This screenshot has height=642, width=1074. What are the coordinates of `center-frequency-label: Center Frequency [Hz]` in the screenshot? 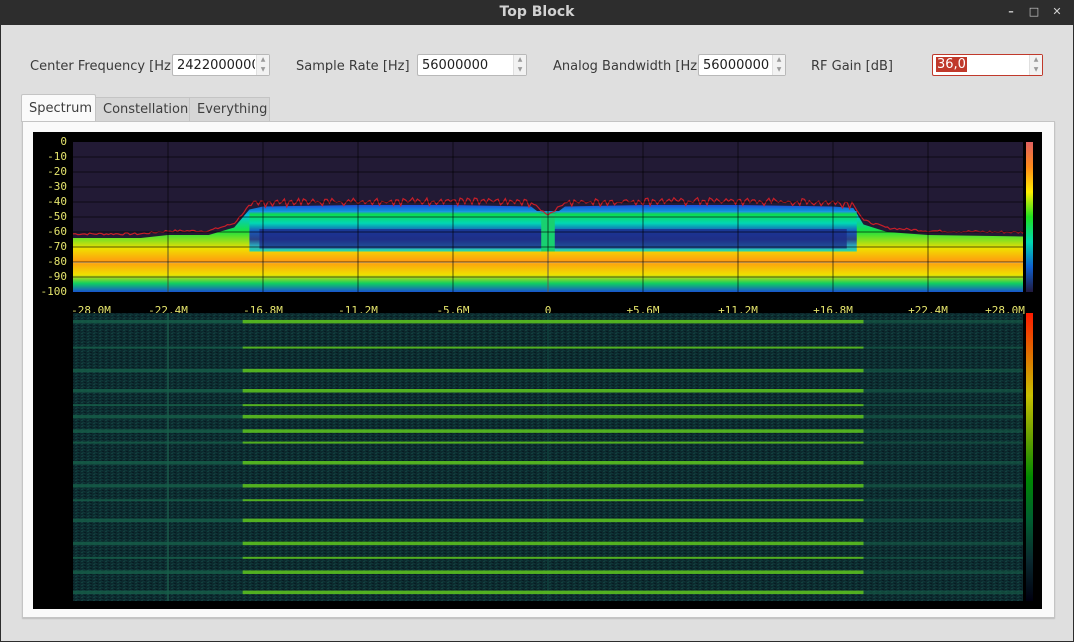 It's located at (103, 66).